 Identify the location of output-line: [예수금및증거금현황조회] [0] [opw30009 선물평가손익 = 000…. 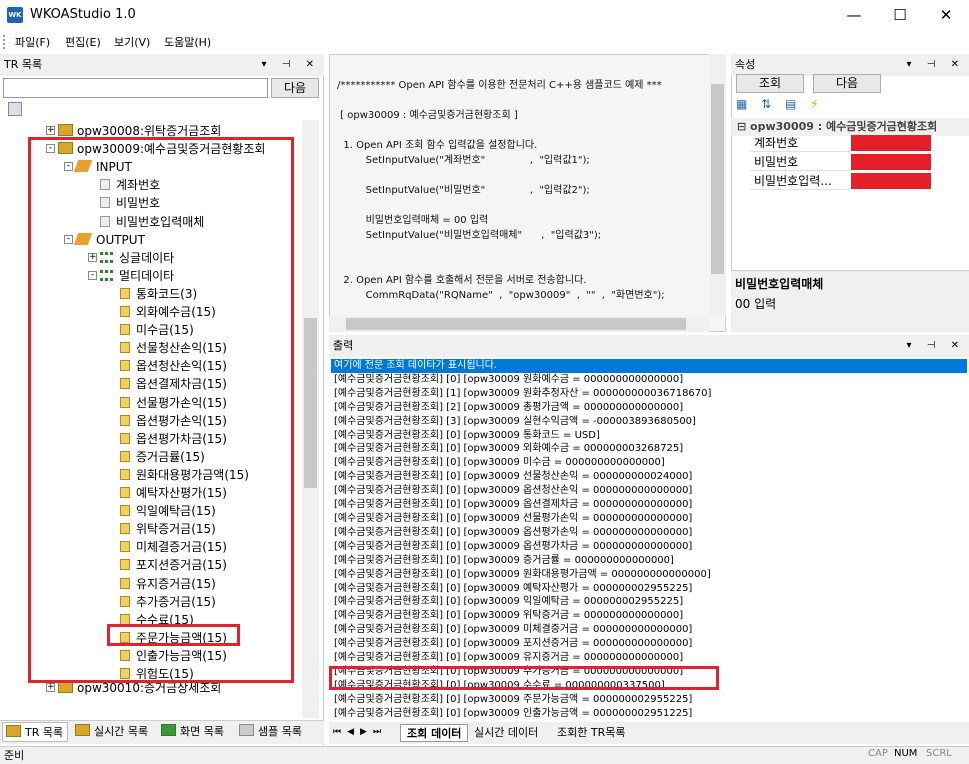
(649, 519).